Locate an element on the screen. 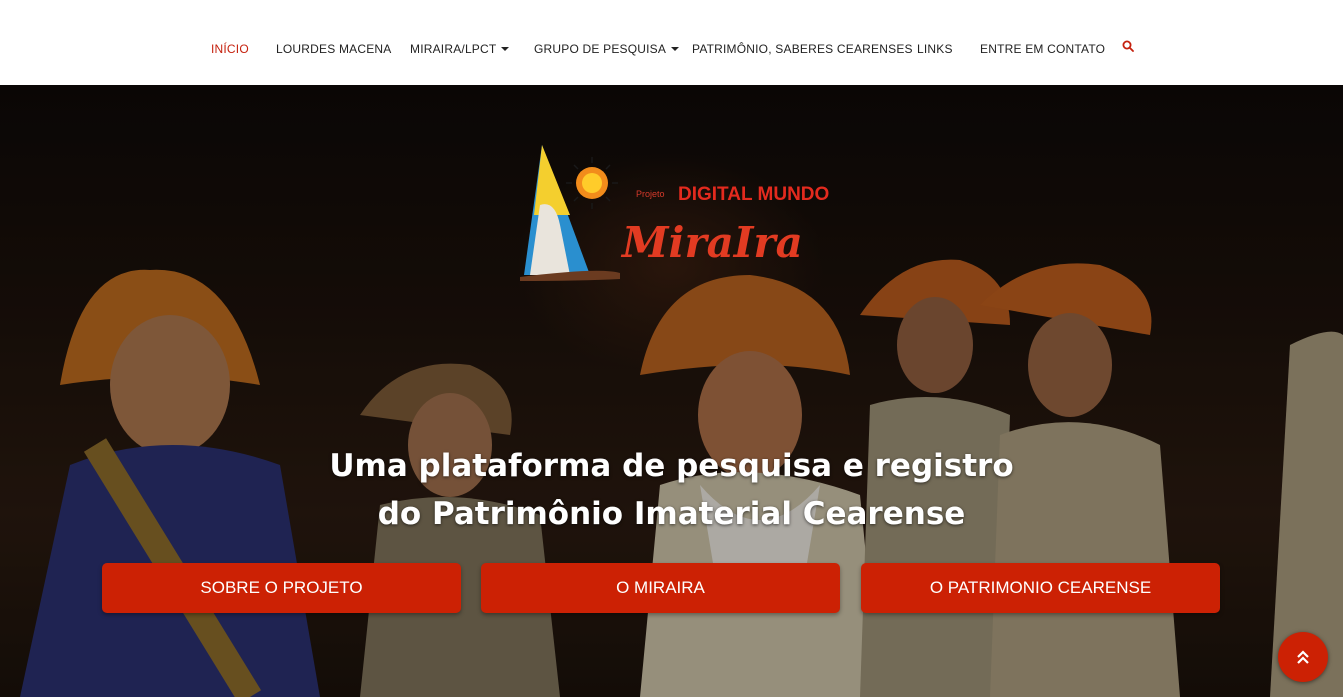 The image size is (1343, 697). sobre-o-projeto-button: SOBRE O PROJETO is located at coordinates (281, 588).